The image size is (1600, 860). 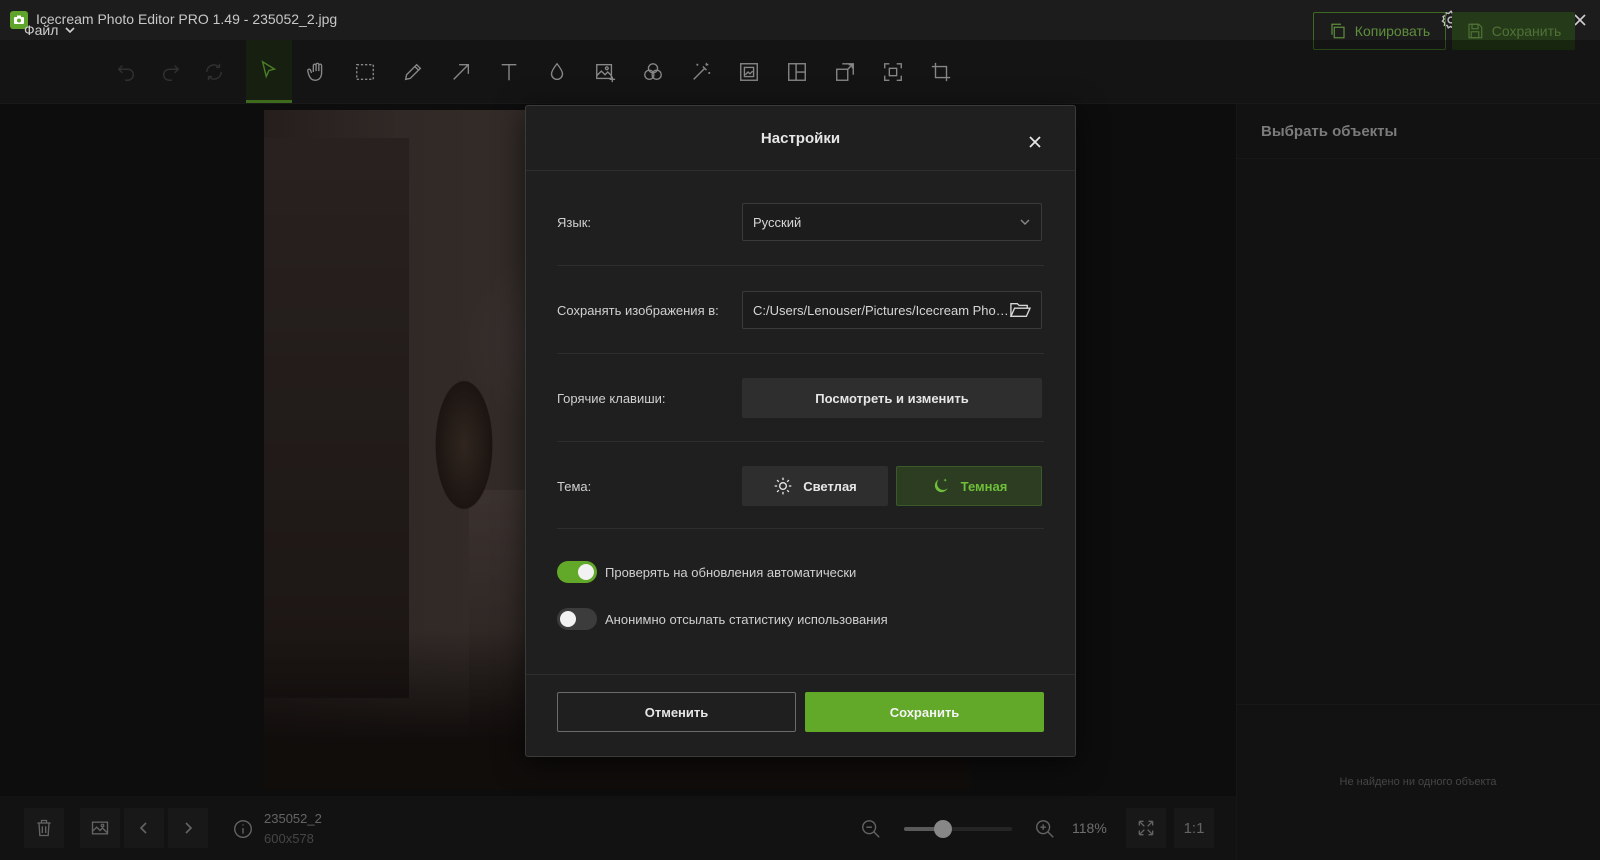 What do you see at coordinates (638, 310) in the screenshot?
I see `save-path-label: Сохранять изображения в:` at bounding box center [638, 310].